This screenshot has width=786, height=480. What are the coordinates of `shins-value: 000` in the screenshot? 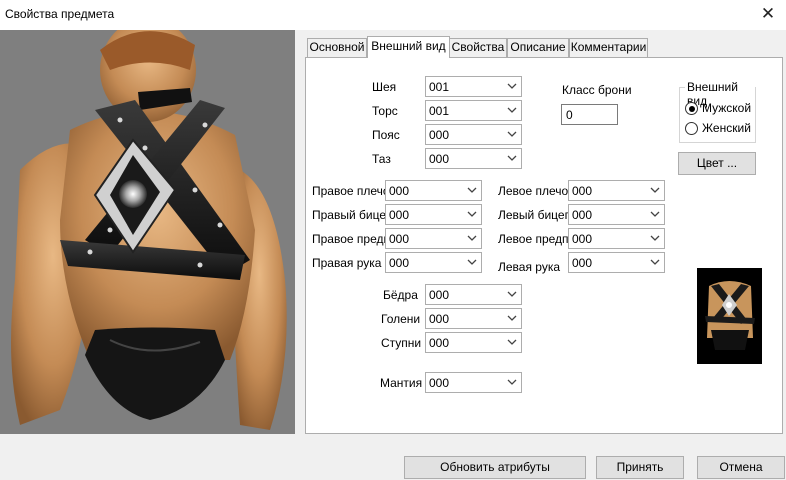 It's located at (439, 319).